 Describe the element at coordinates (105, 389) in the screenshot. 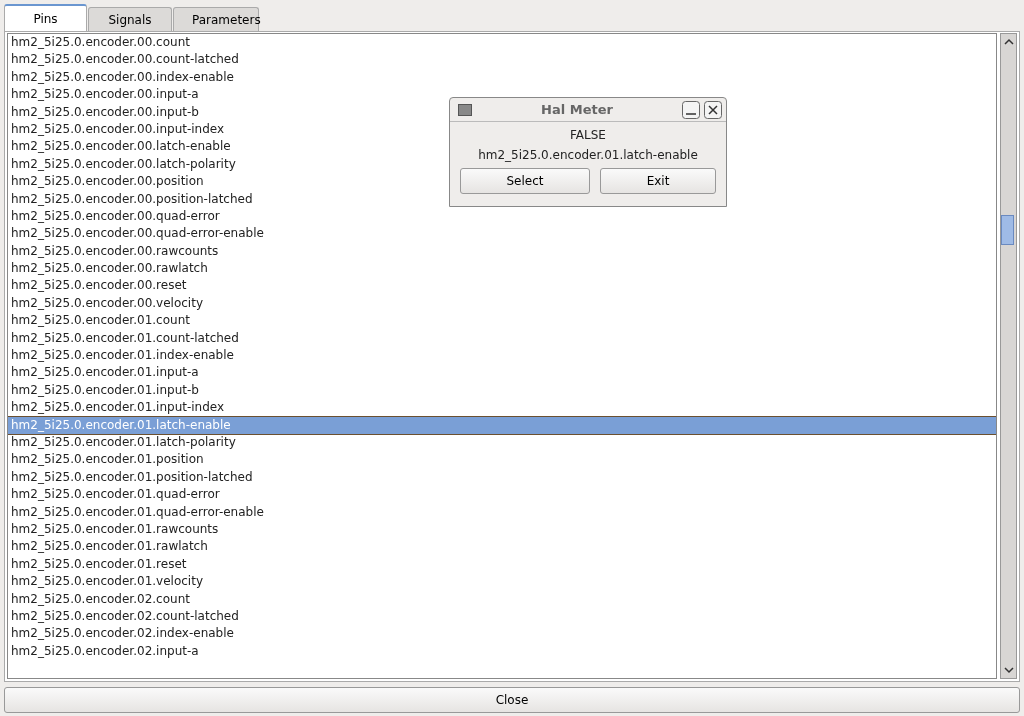

I see `list-item: hm2_5i25.0.encoder.01.input-b` at that location.